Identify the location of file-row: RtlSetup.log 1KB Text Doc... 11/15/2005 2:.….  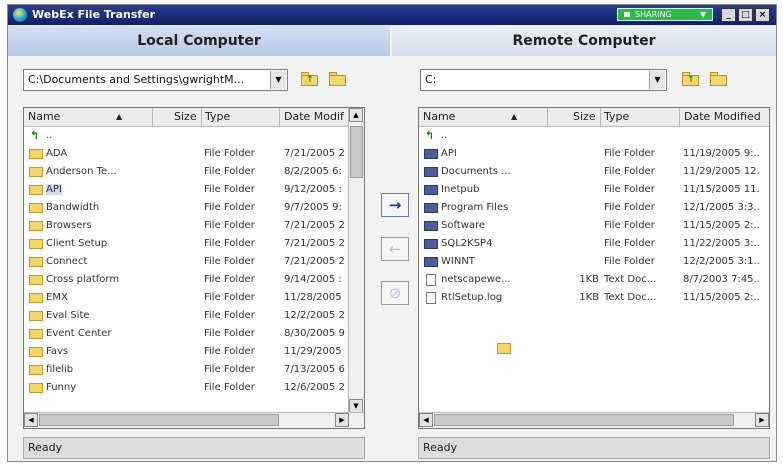
(594, 298).